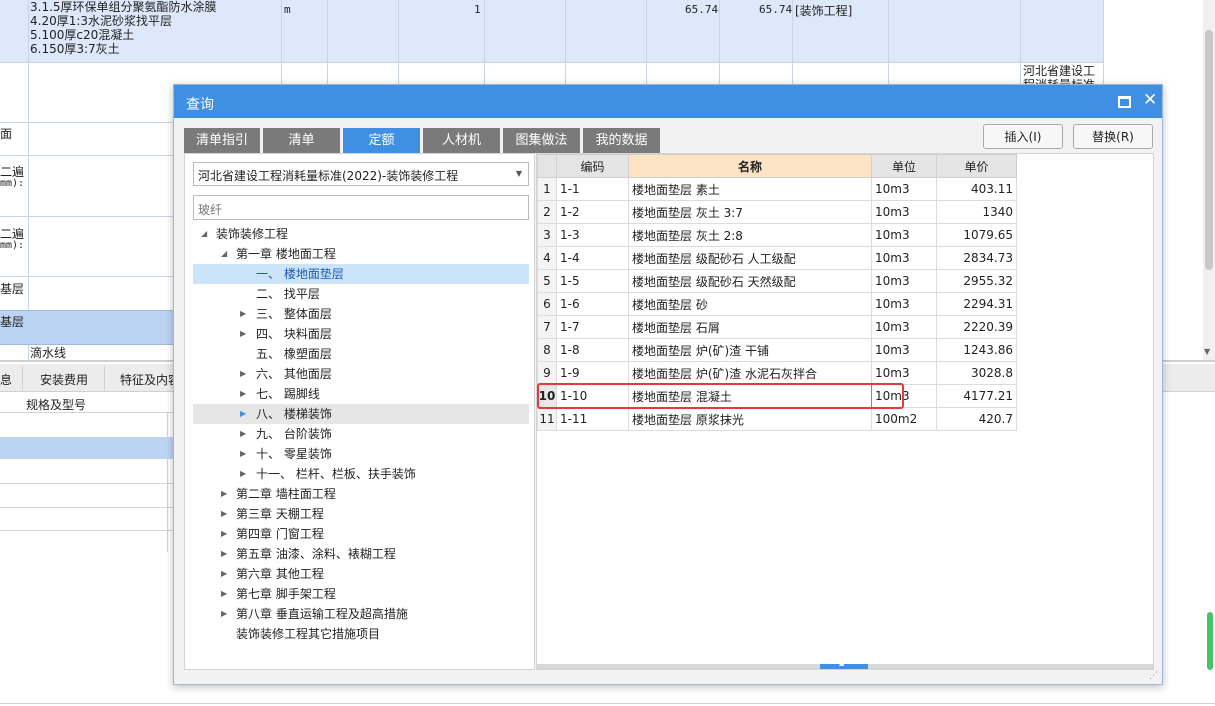 This screenshot has height=706, width=1215. Describe the element at coordinates (777, 327) in the screenshot. I see `table-row: 7 1-7 楼地面垫层 石屑 10m3 2220.39` at that location.